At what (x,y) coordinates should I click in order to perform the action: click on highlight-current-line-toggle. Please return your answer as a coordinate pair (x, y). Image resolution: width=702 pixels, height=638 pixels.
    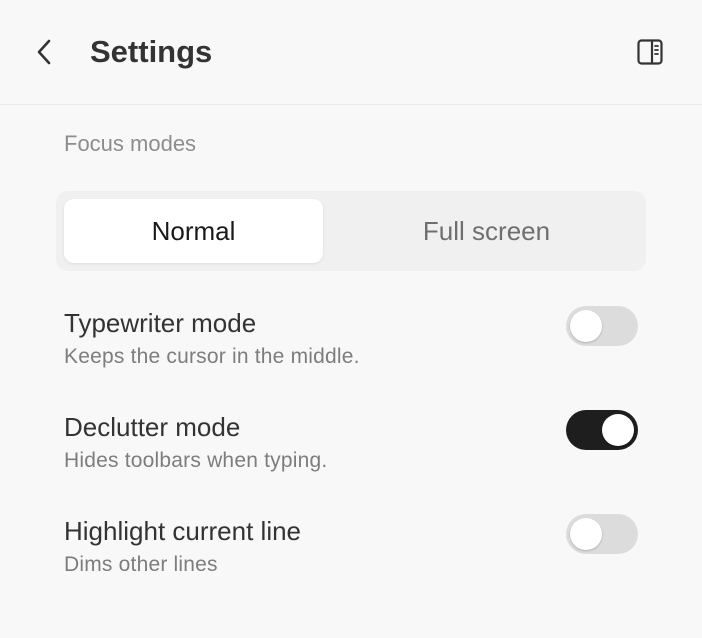
    Looking at the image, I should click on (602, 534).